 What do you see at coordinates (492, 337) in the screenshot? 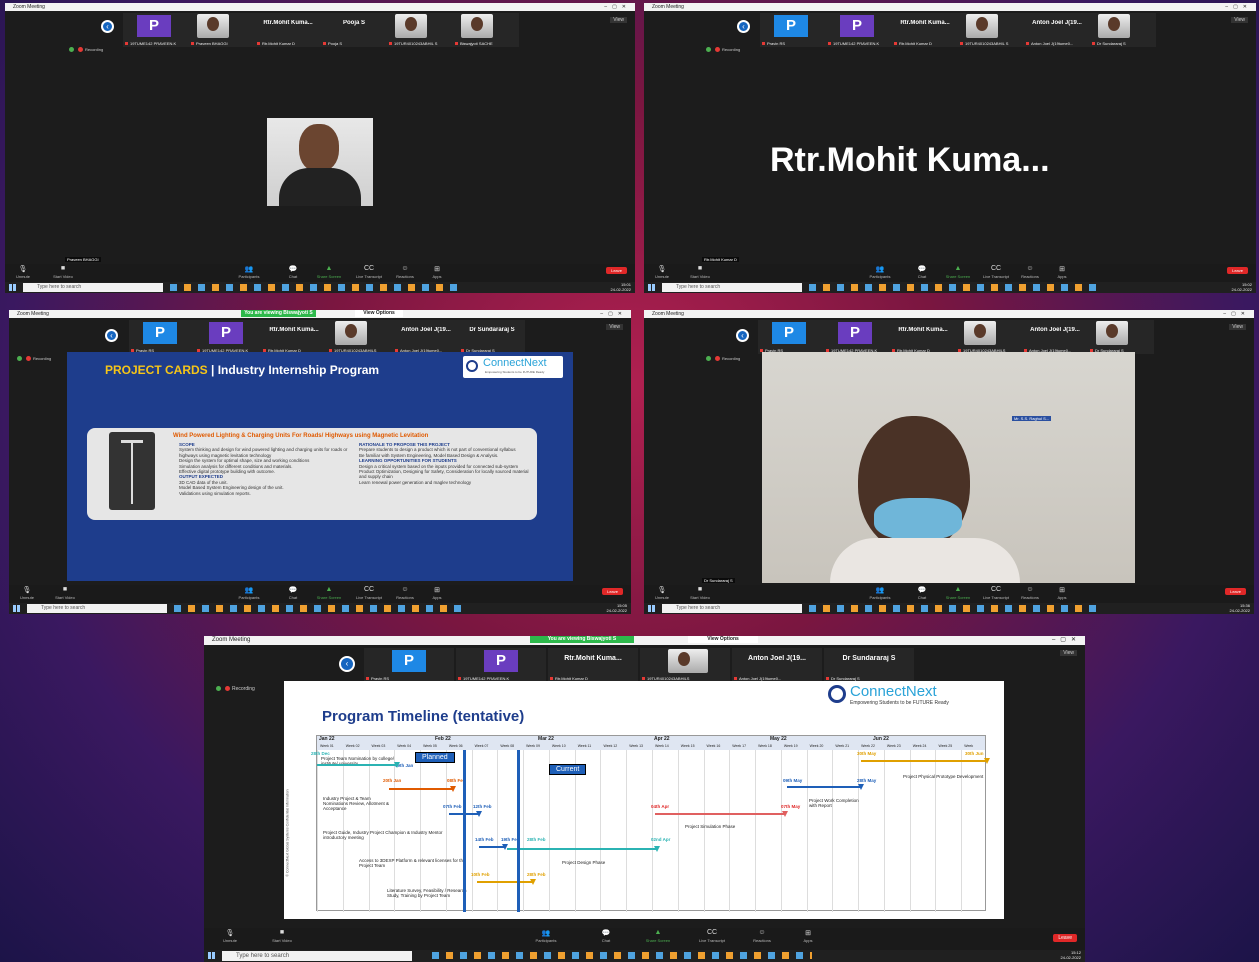
I see `participant-tile: Dr Sundararaj S Dr Sundararaj S` at bounding box center [492, 337].